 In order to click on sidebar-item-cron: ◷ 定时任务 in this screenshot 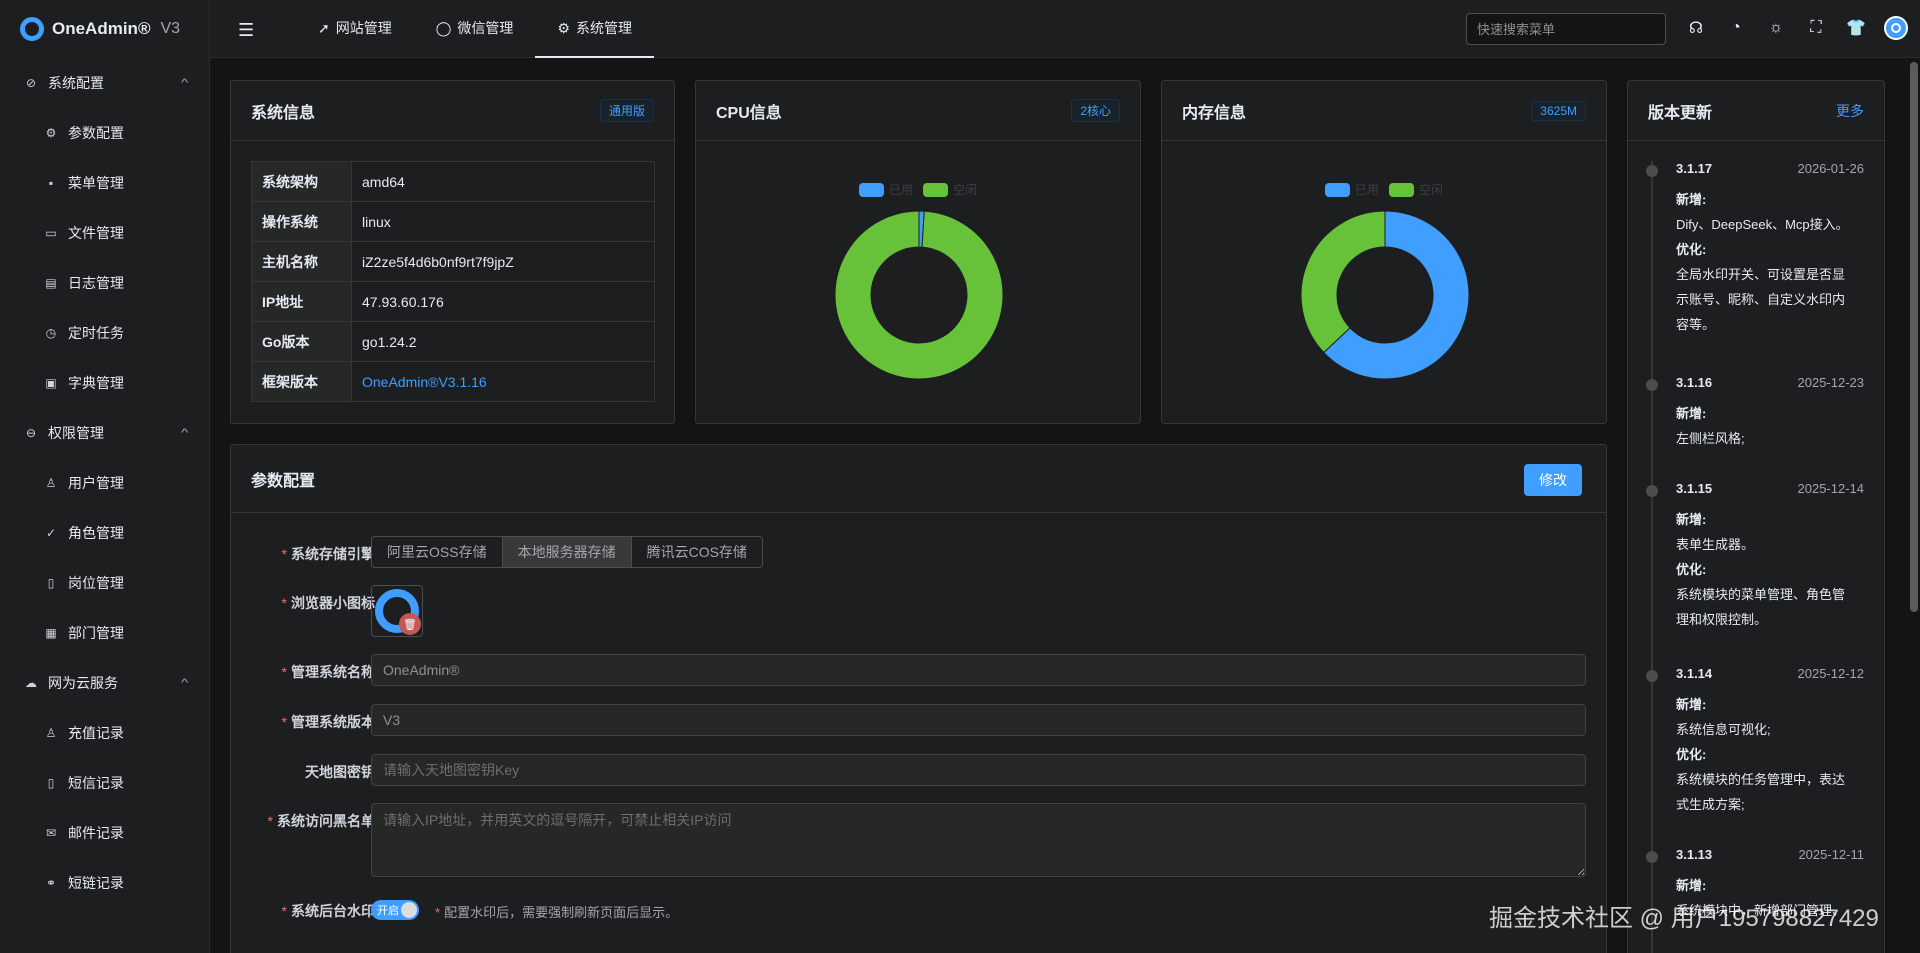, I will do `click(104, 333)`.